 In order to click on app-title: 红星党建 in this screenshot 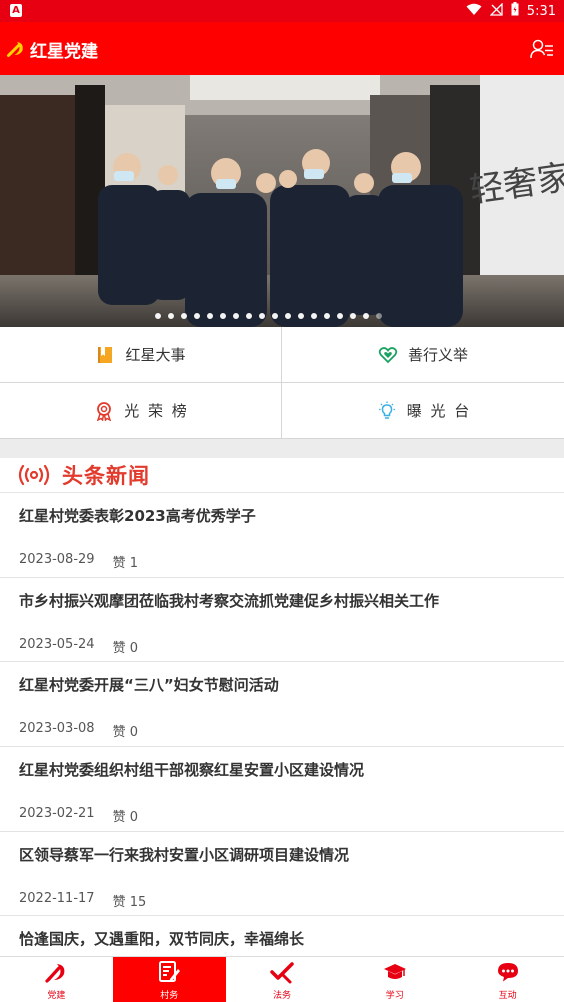, I will do `click(64, 51)`.